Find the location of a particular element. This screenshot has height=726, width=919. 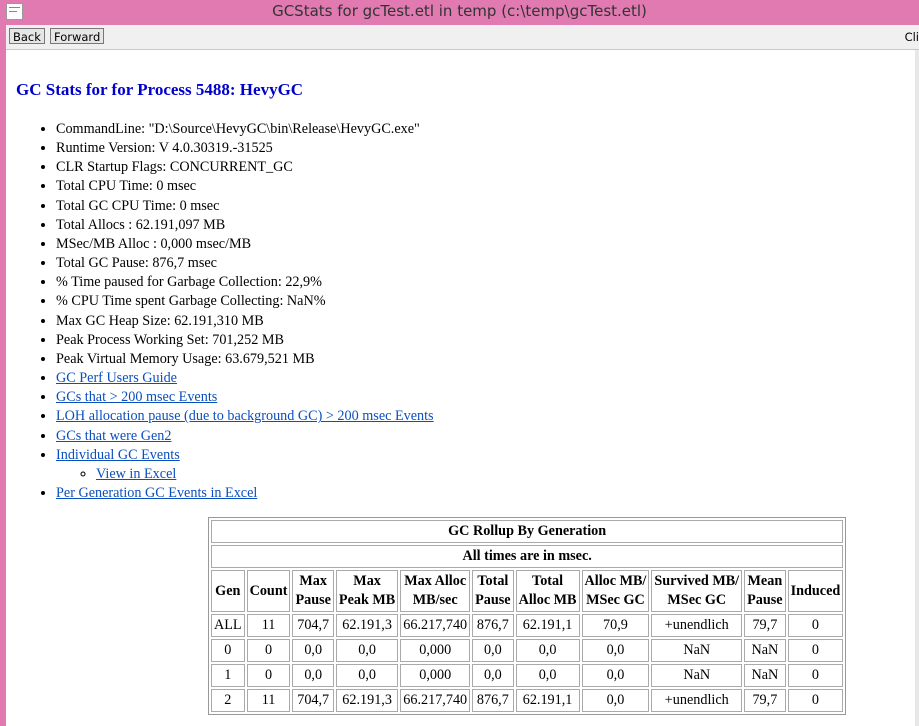

table-cell: 70,9 is located at coordinates (615, 625).